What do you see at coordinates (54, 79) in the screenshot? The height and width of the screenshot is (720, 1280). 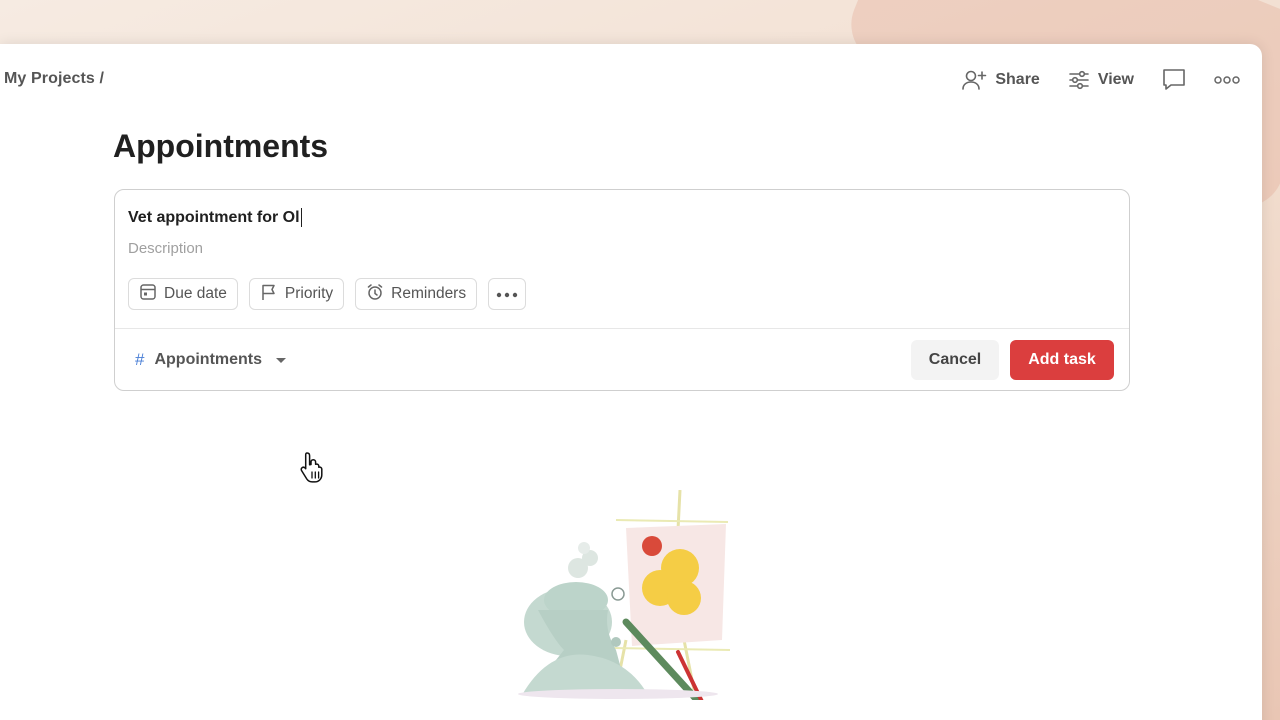 I see `breadcrumb: My Projects /` at bounding box center [54, 79].